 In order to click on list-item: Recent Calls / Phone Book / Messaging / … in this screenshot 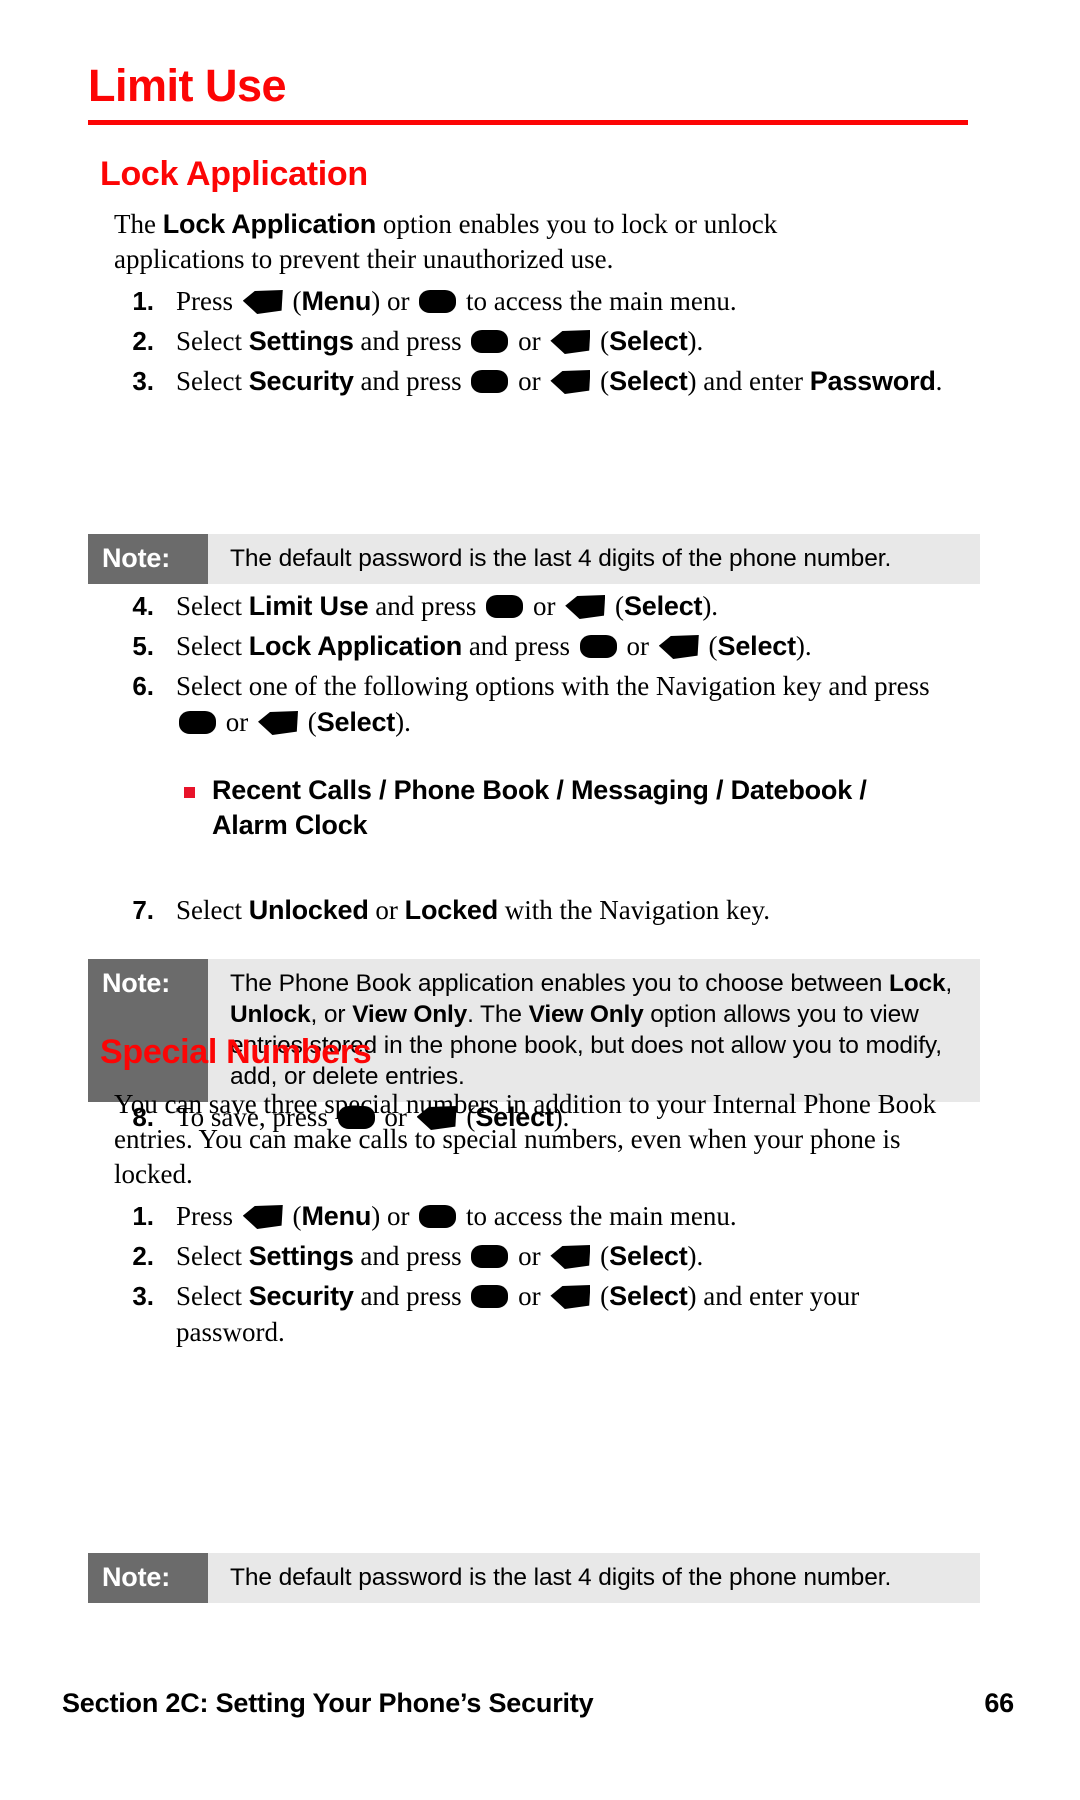, I will do `click(566, 808)`.